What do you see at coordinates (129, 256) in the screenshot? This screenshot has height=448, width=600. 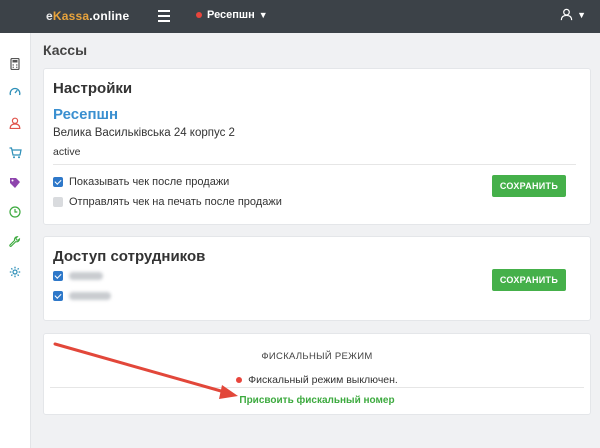 I see `employee-access-title: Доступ сотрудников` at bounding box center [129, 256].